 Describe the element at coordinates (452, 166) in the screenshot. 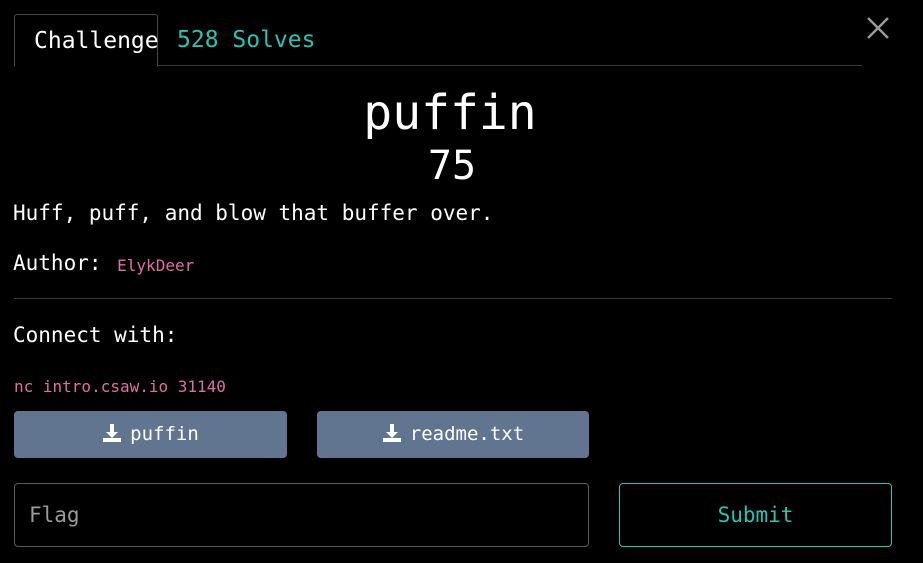

I see `challenge-points: 75` at that location.